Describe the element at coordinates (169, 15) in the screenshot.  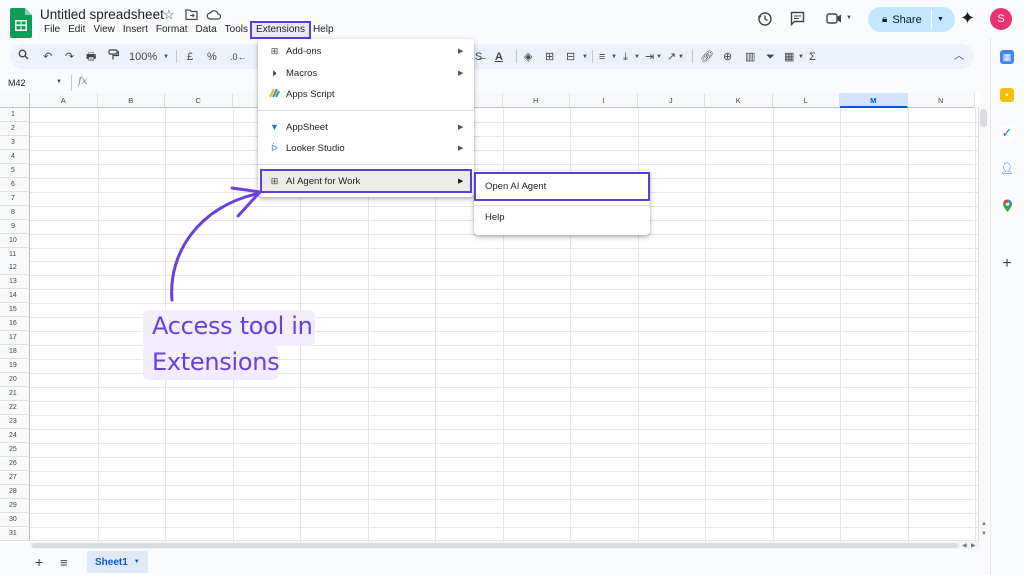
I see `star-icon: ☆` at that location.